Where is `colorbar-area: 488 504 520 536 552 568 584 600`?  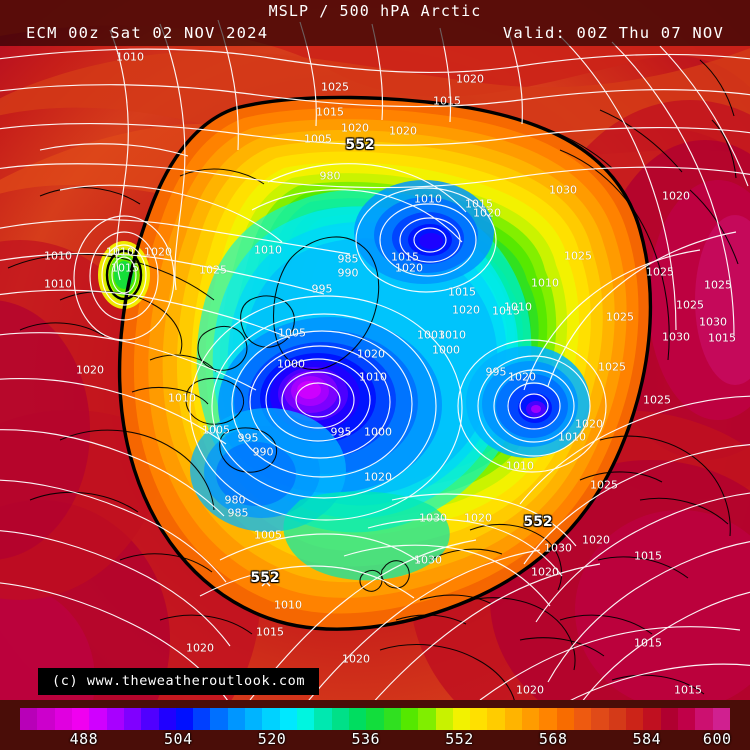
colorbar-area: 488 504 520 536 552 568 584 600 is located at coordinates (375, 725).